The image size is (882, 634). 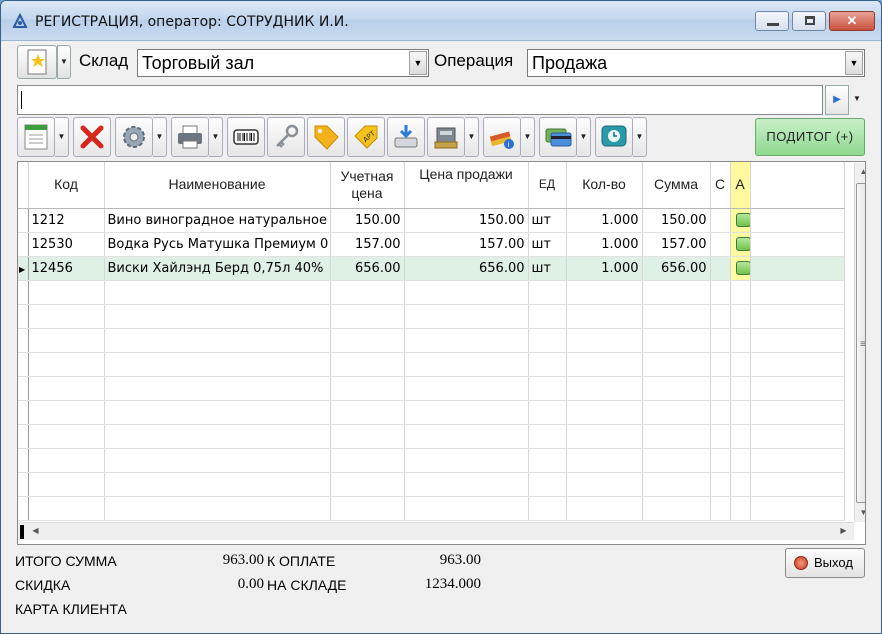 I want to click on cell-code: 1212, so click(x=66, y=220).